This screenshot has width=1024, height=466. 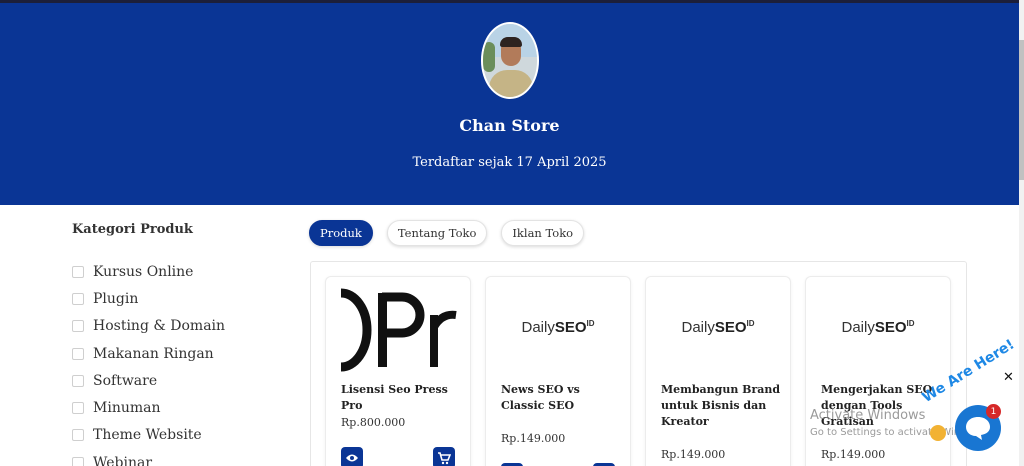 What do you see at coordinates (148, 298) in the screenshot?
I see `category-item: Plugin` at bounding box center [148, 298].